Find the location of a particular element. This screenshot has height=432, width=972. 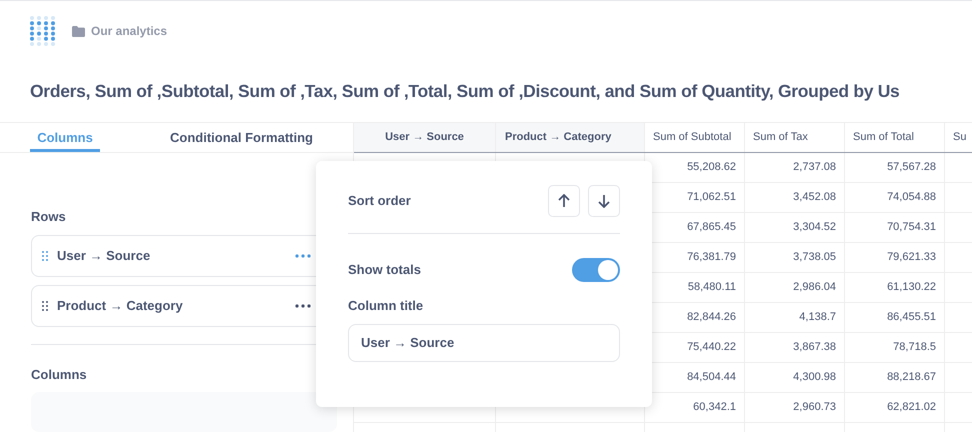

table-cell-text: 67,865.45 is located at coordinates (711, 228).